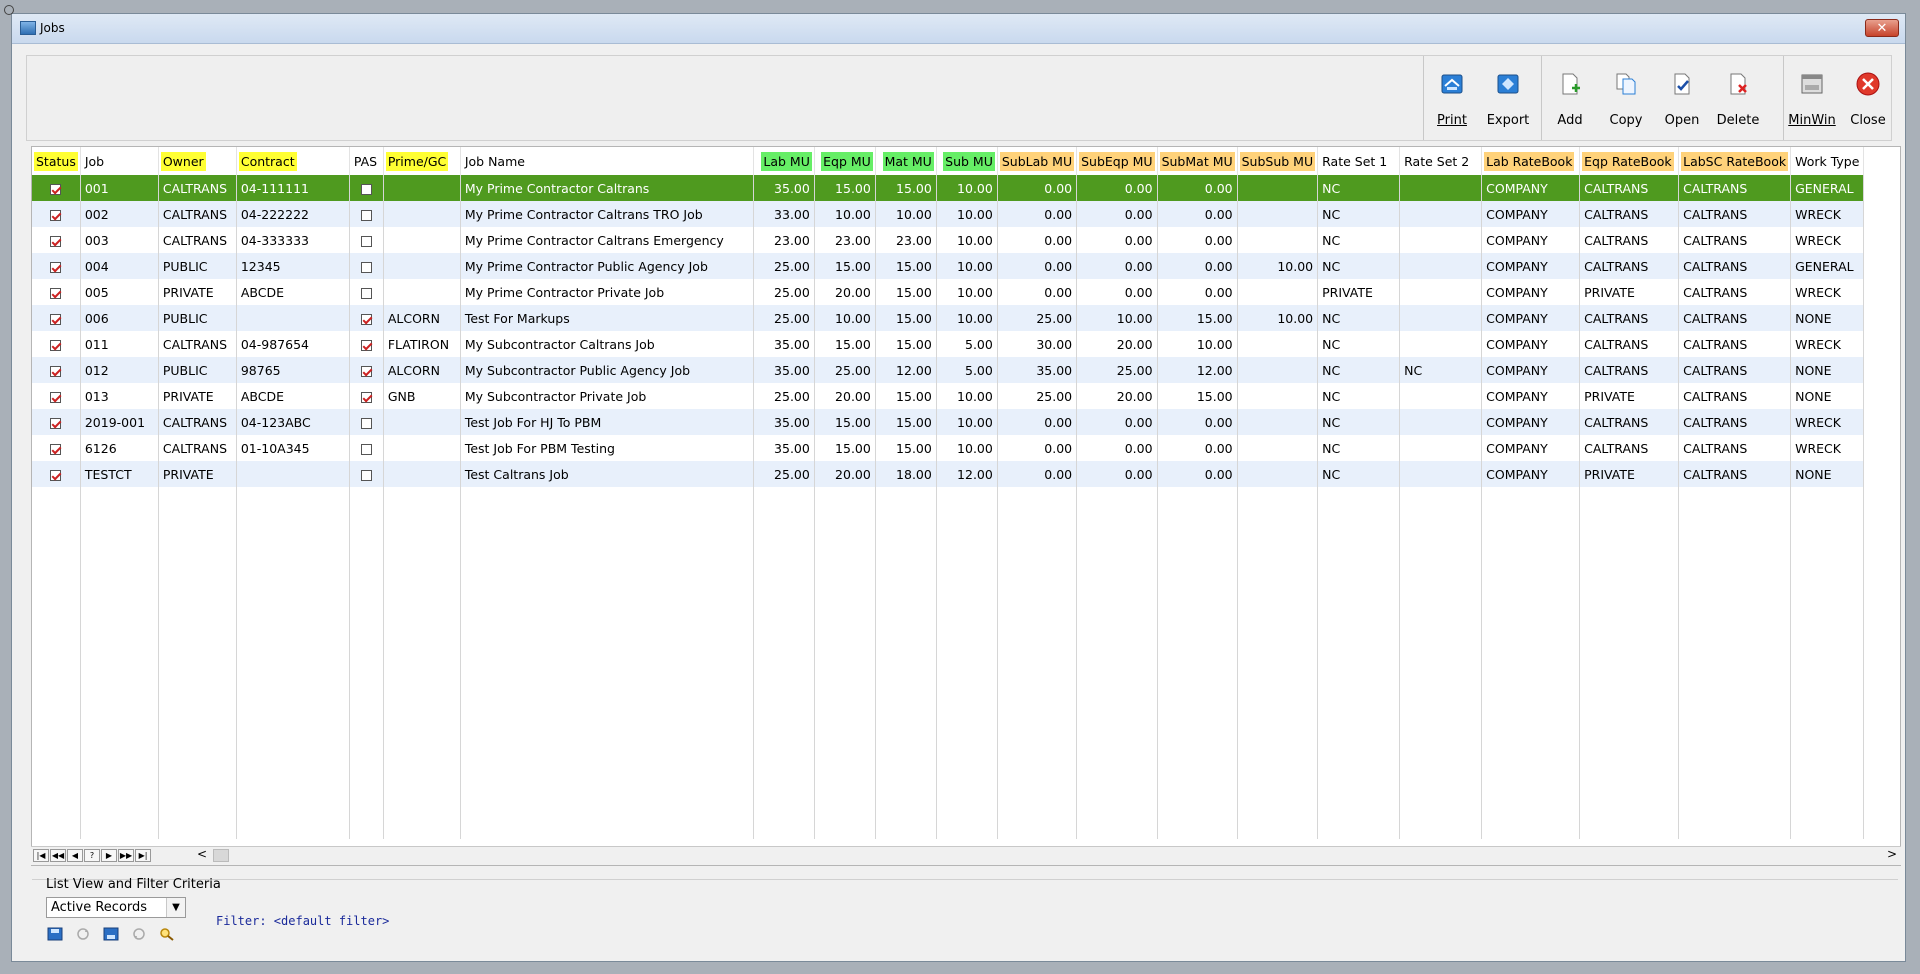  What do you see at coordinates (1531, 161) in the screenshot?
I see `col-lab-ratebook: Lab RateBook` at bounding box center [1531, 161].